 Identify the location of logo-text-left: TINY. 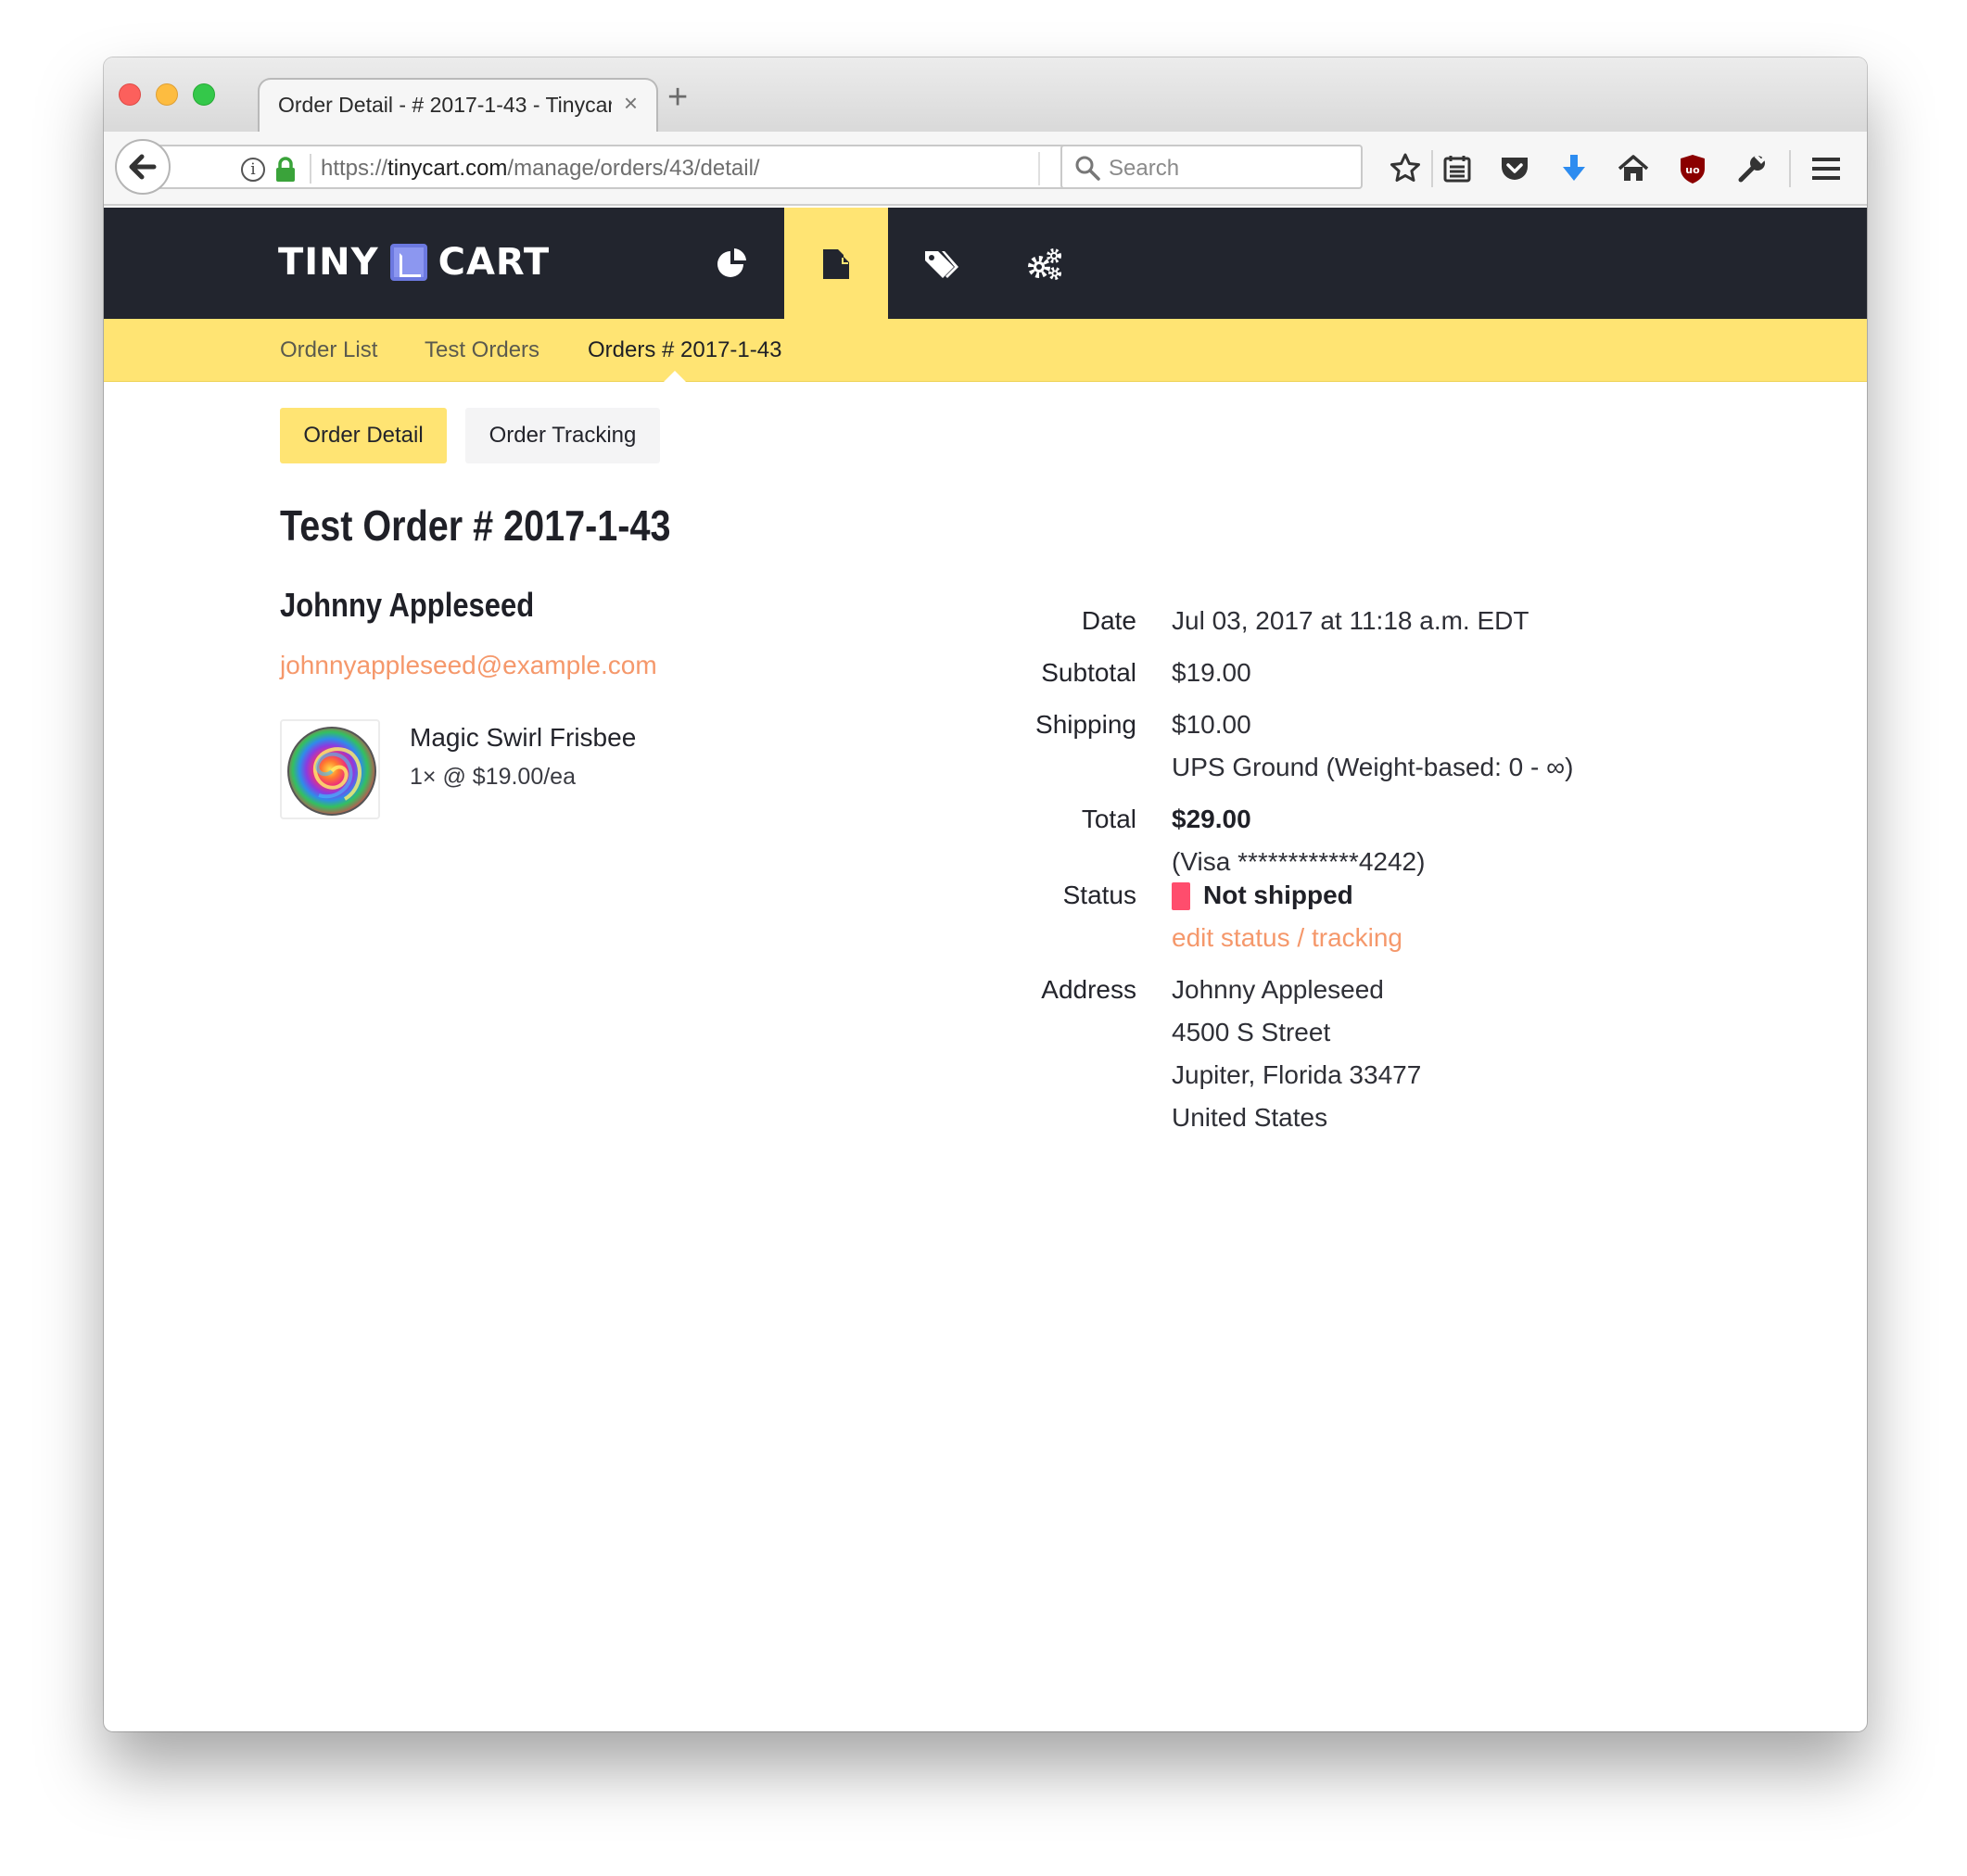
(328, 263).